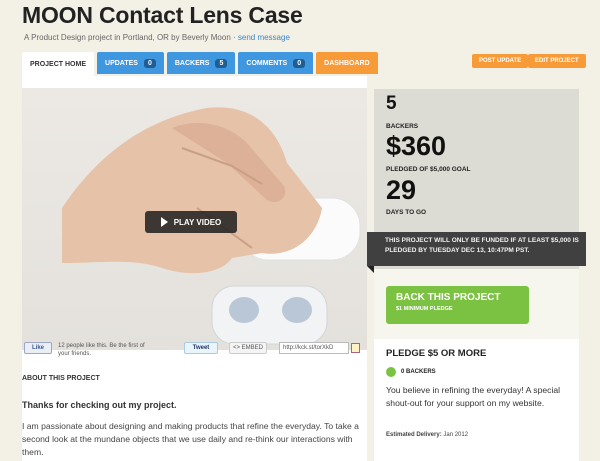 Image resolution: width=600 pixels, height=461 pixels. I want to click on facebook-like-button: Like, so click(38, 348).